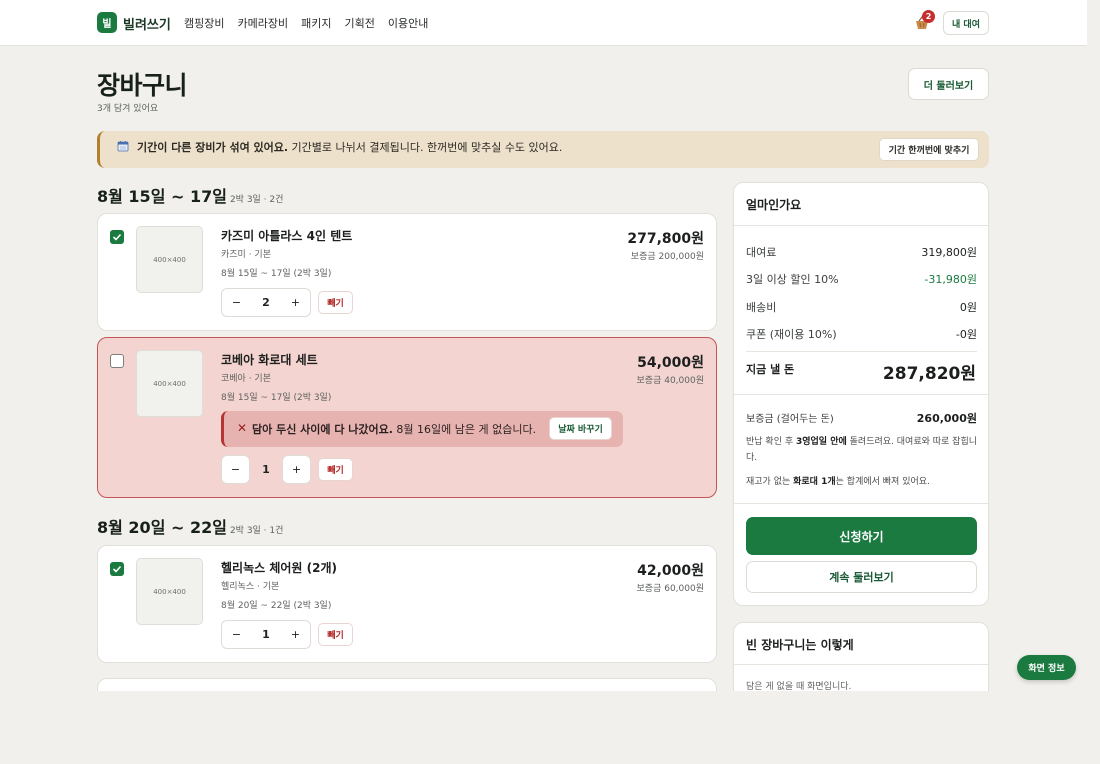 This screenshot has width=1100, height=764. Describe the element at coordinates (670, 571) in the screenshot. I see `item-price: 42,000원` at that location.